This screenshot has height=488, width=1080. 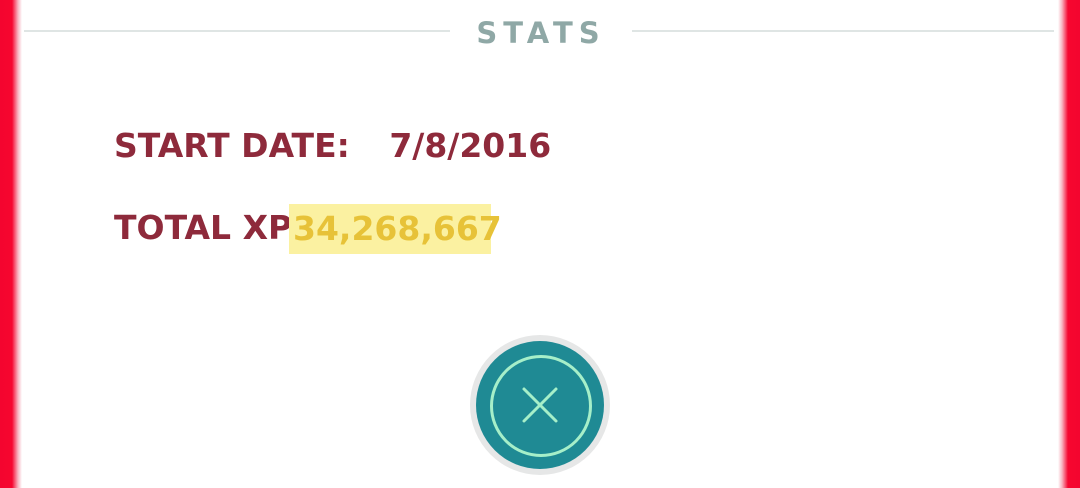 I want to click on total-xp-row: TOTAL XP 34,268,667, so click(x=308, y=229).